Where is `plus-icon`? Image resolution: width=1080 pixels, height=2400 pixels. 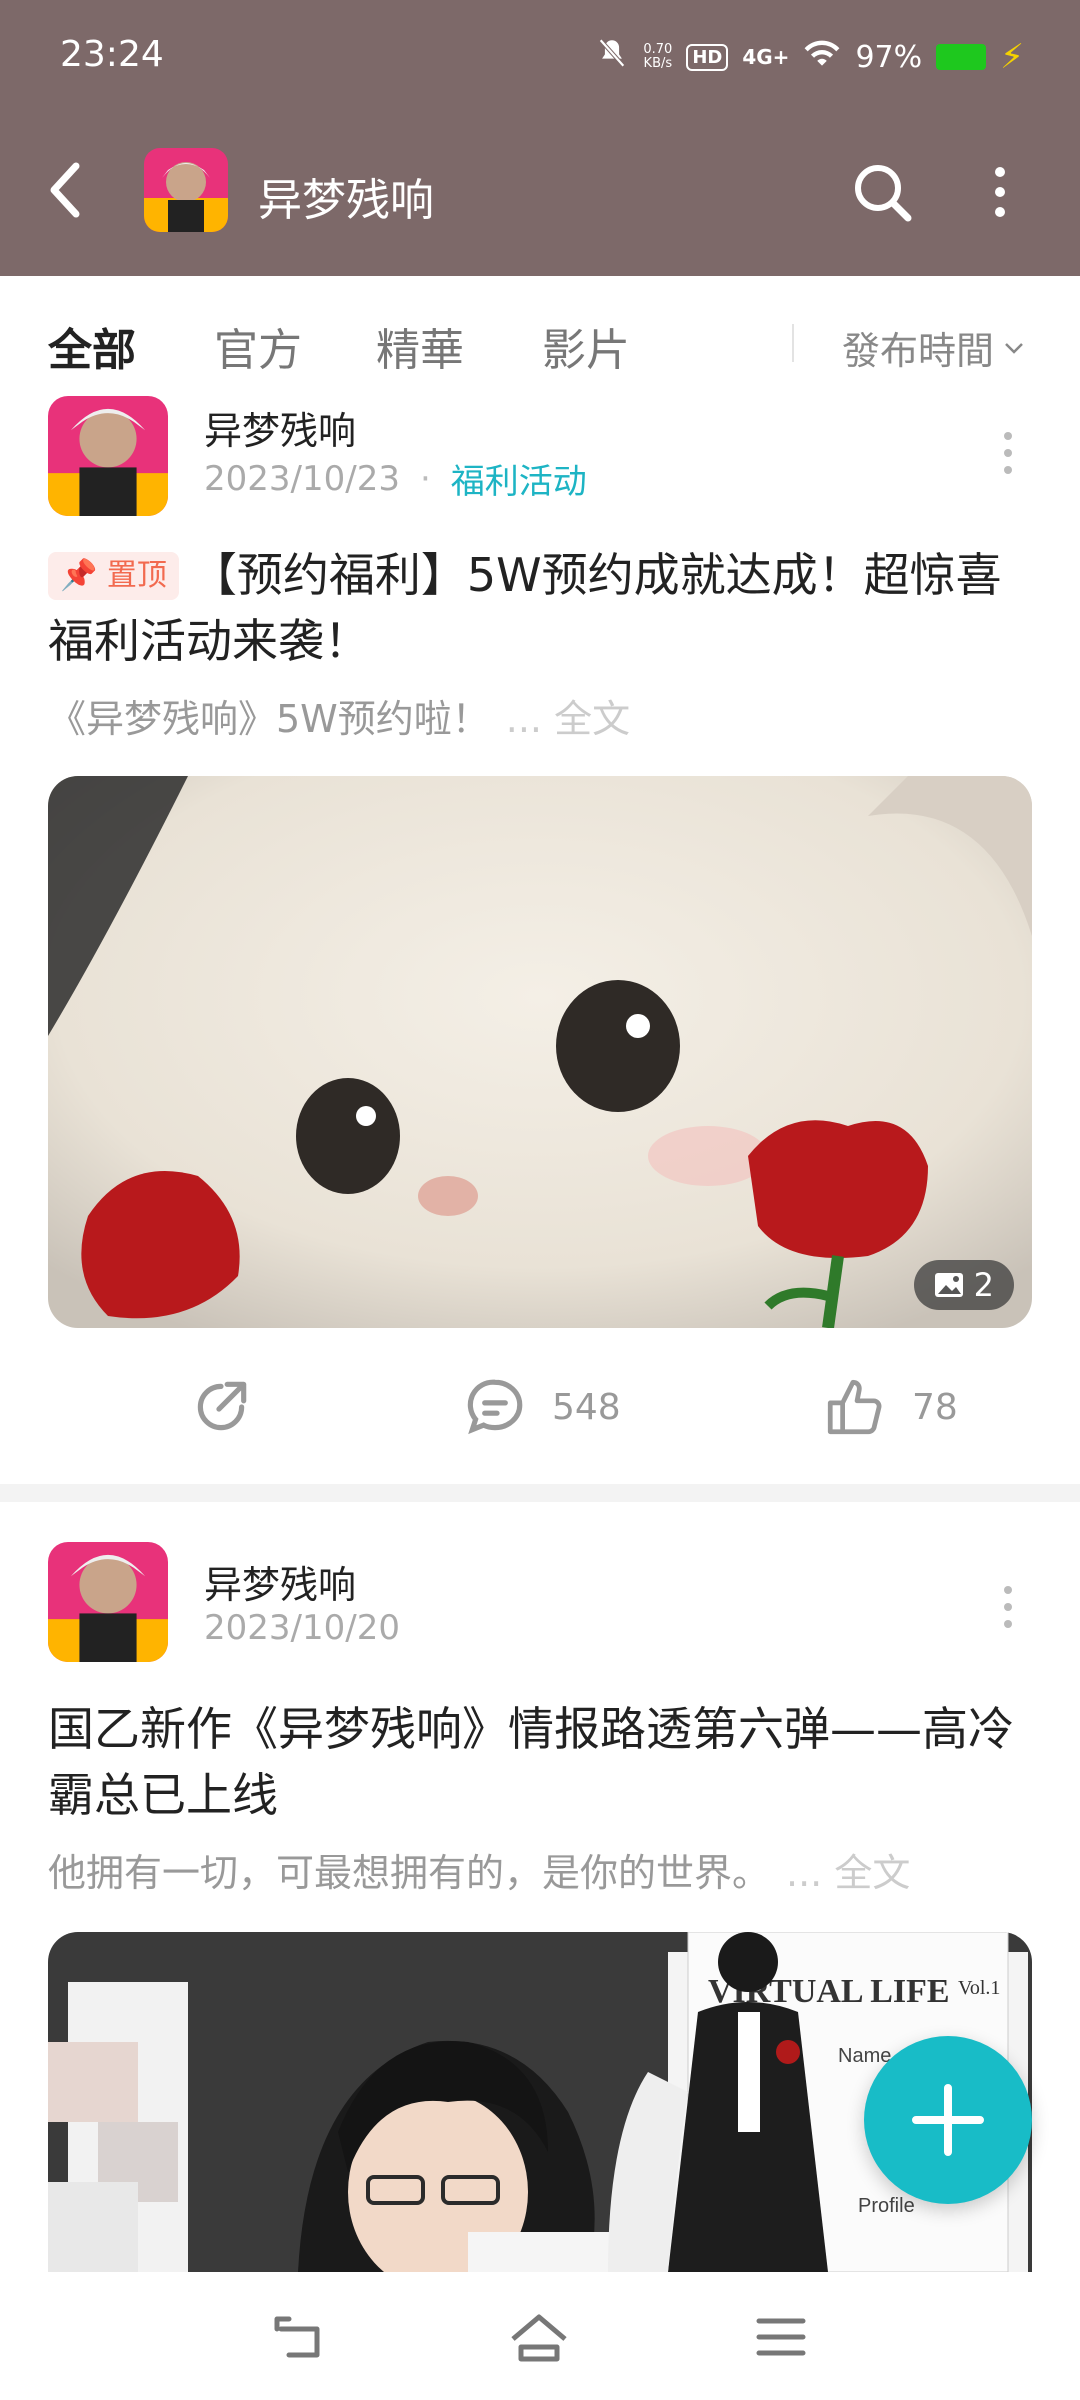 plus-icon is located at coordinates (948, 2120).